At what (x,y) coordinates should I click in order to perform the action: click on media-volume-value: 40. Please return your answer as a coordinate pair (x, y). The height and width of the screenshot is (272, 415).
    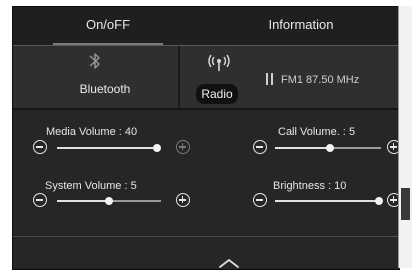
    Looking at the image, I should click on (131, 132).